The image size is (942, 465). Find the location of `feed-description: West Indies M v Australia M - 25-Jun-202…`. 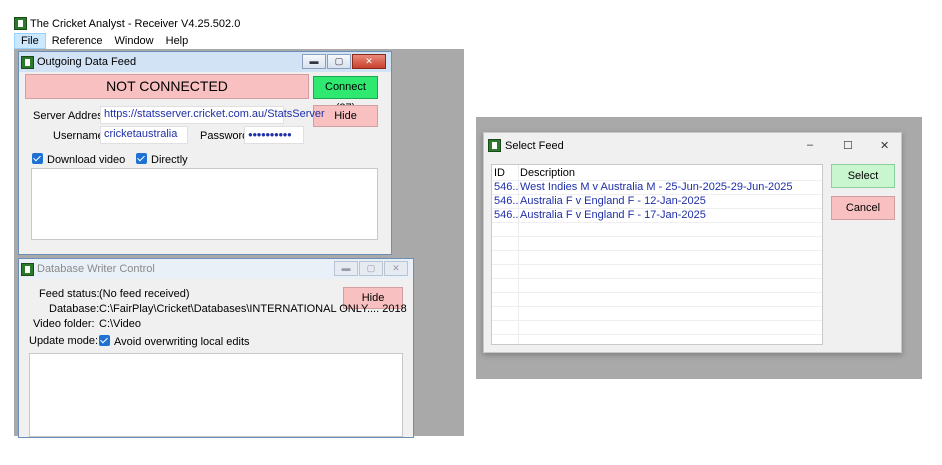

feed-description: West Indies M v Australia M - 25-Jun-202… is located at coordinates (656, 187).